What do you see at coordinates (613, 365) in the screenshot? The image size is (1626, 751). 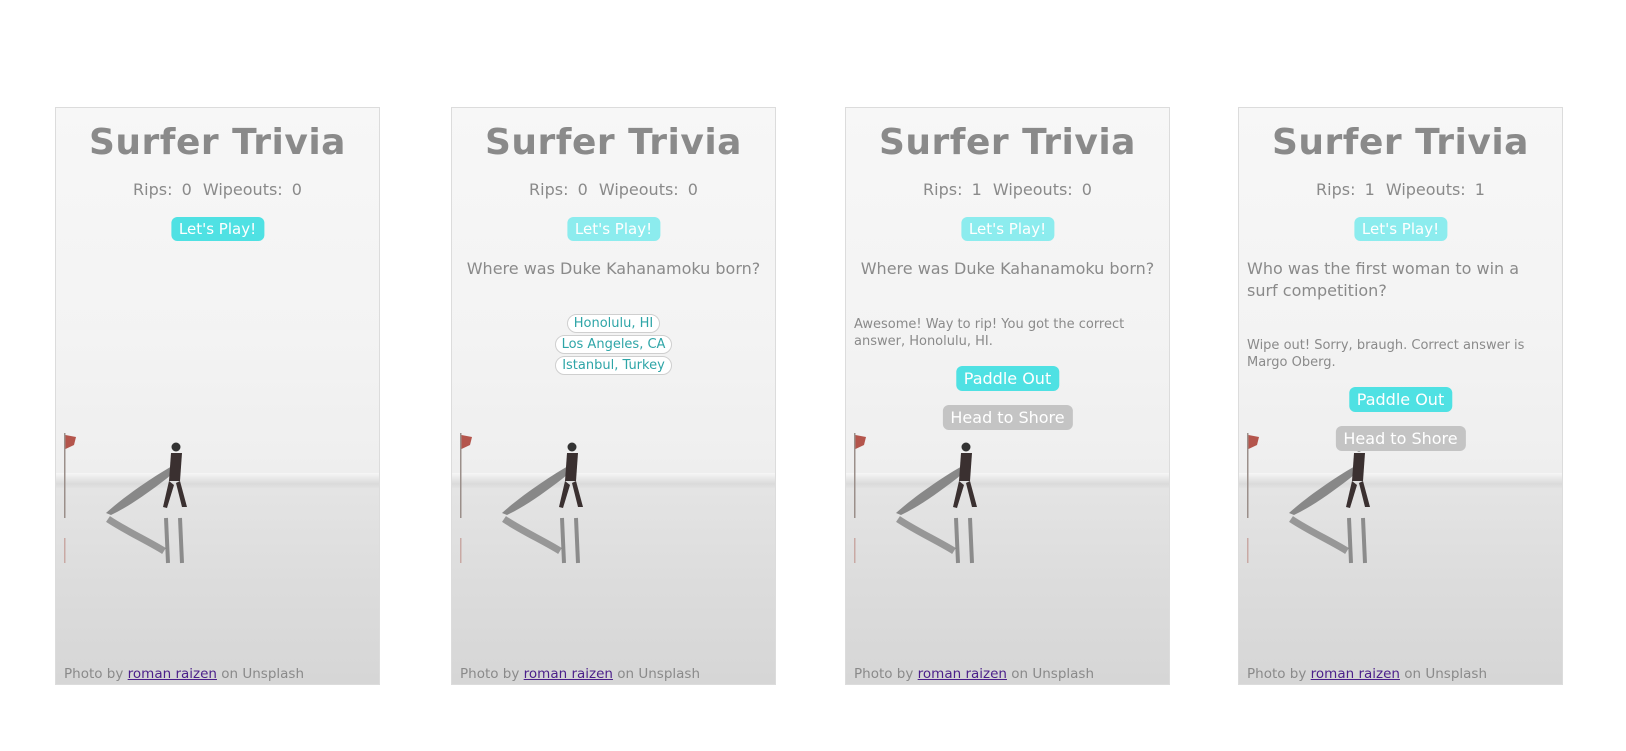 I see `answer-option-3: Istanbul, Turkey` at bounding box center [613, 365].